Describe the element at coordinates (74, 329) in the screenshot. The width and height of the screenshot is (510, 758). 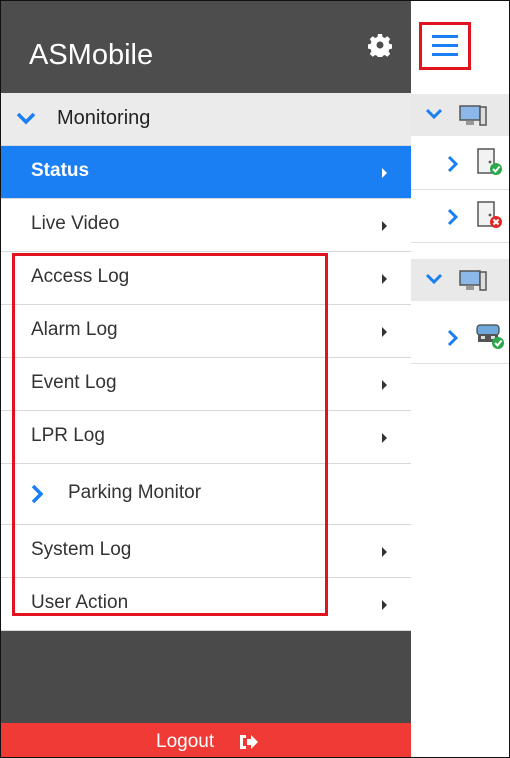
I see `sidebar-item-label: Alarm Log` at that location.